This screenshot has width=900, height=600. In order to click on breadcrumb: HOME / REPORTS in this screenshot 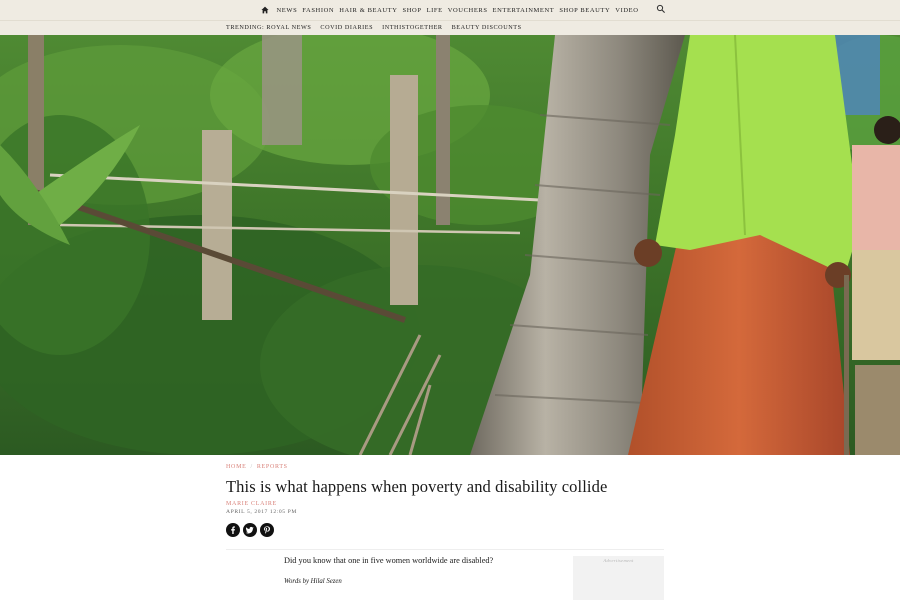, I will do `click(257, 467)`.